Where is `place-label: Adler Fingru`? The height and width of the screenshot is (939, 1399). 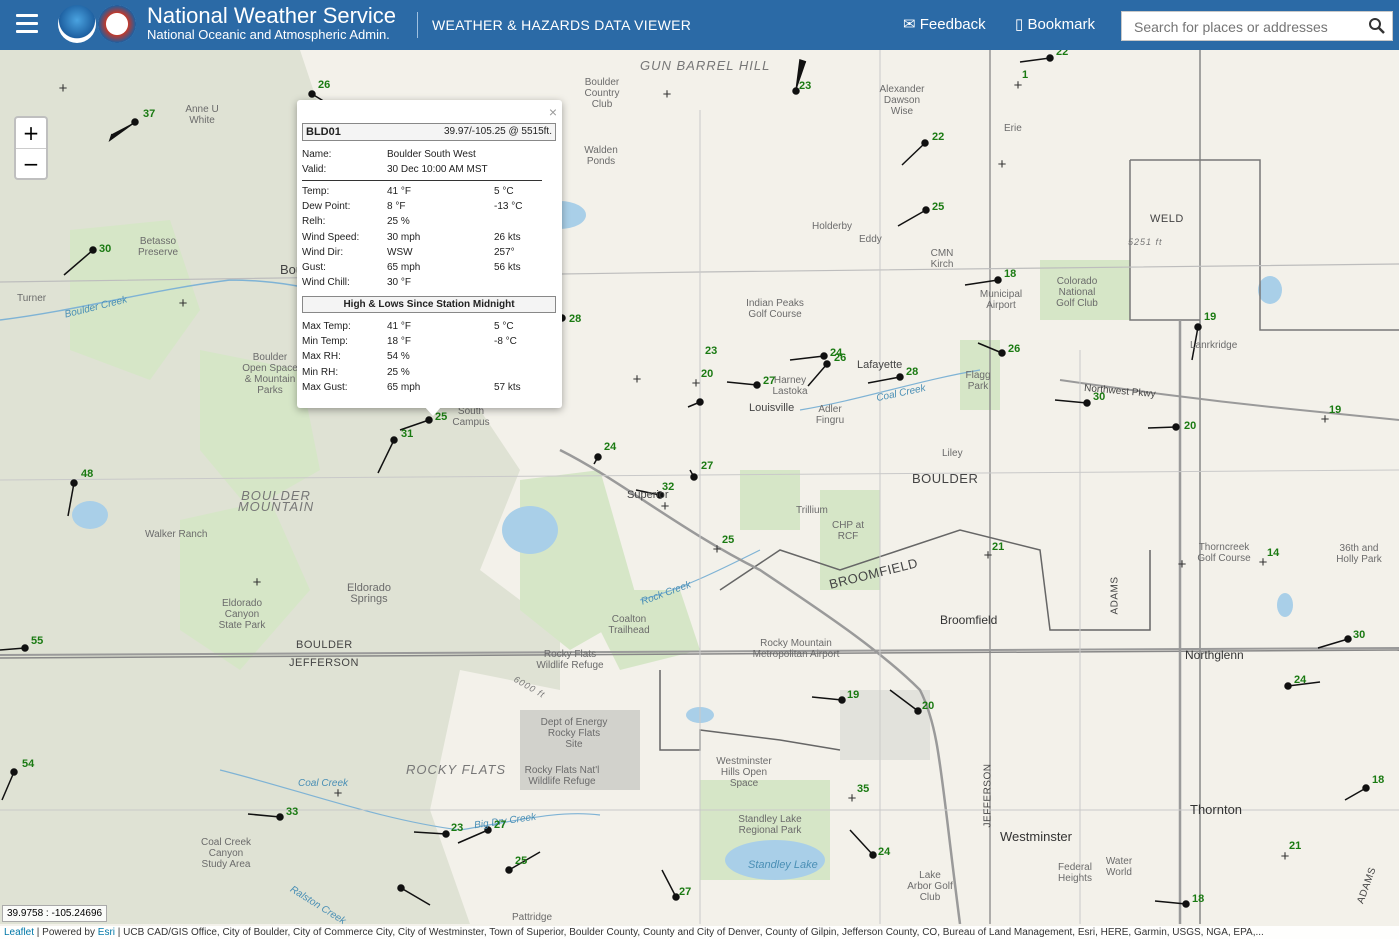 place-label: Adler Fingru is located at coordinates (830, 415).